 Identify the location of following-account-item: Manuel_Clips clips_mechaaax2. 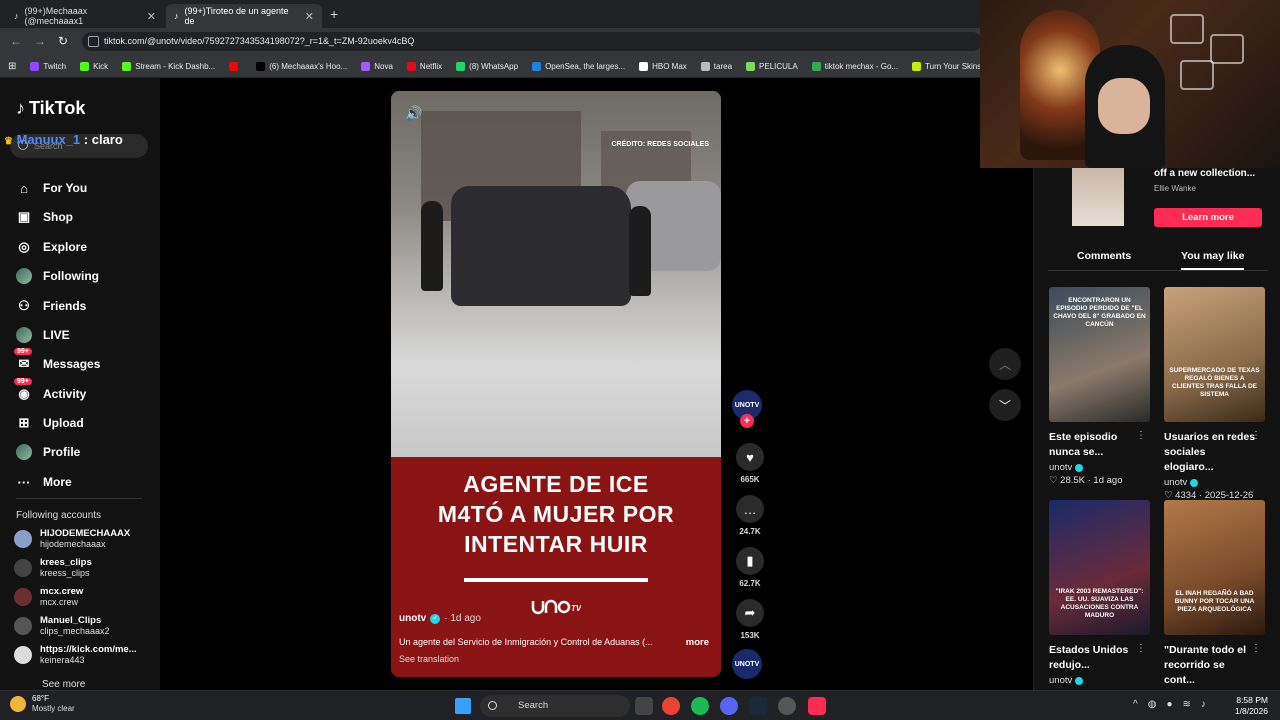
(62, 626).